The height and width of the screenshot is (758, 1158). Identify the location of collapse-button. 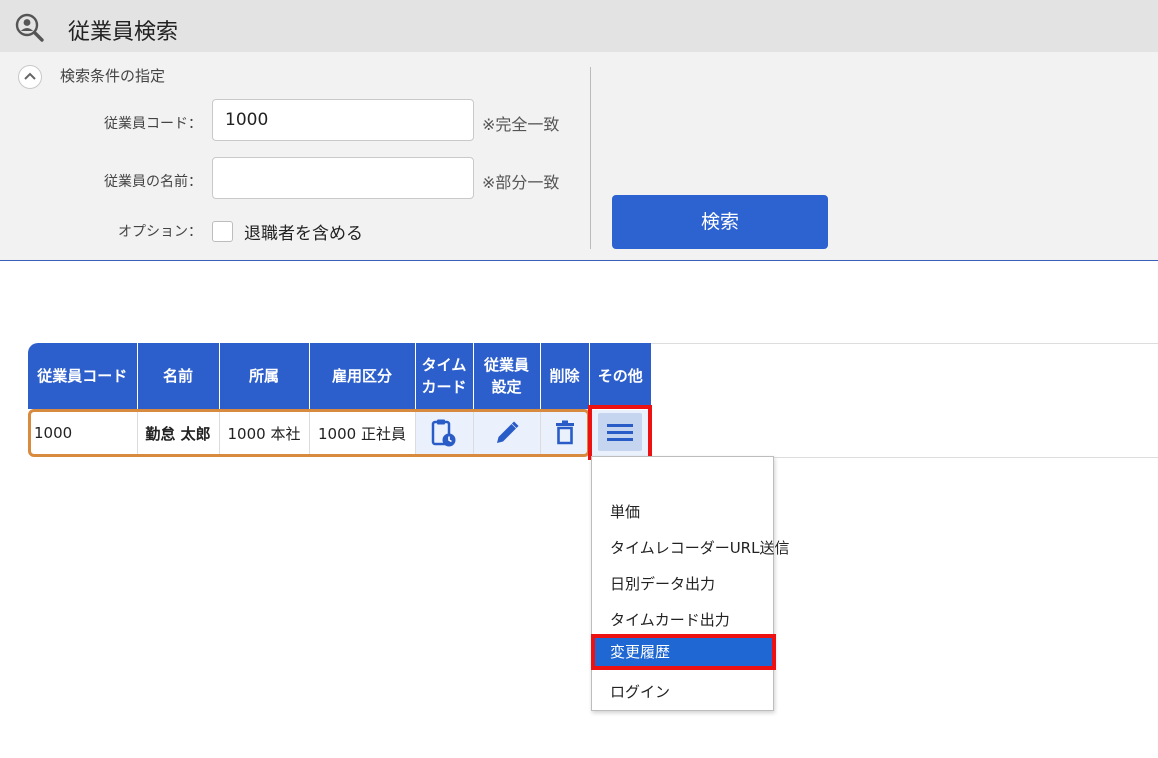
(30, 77).